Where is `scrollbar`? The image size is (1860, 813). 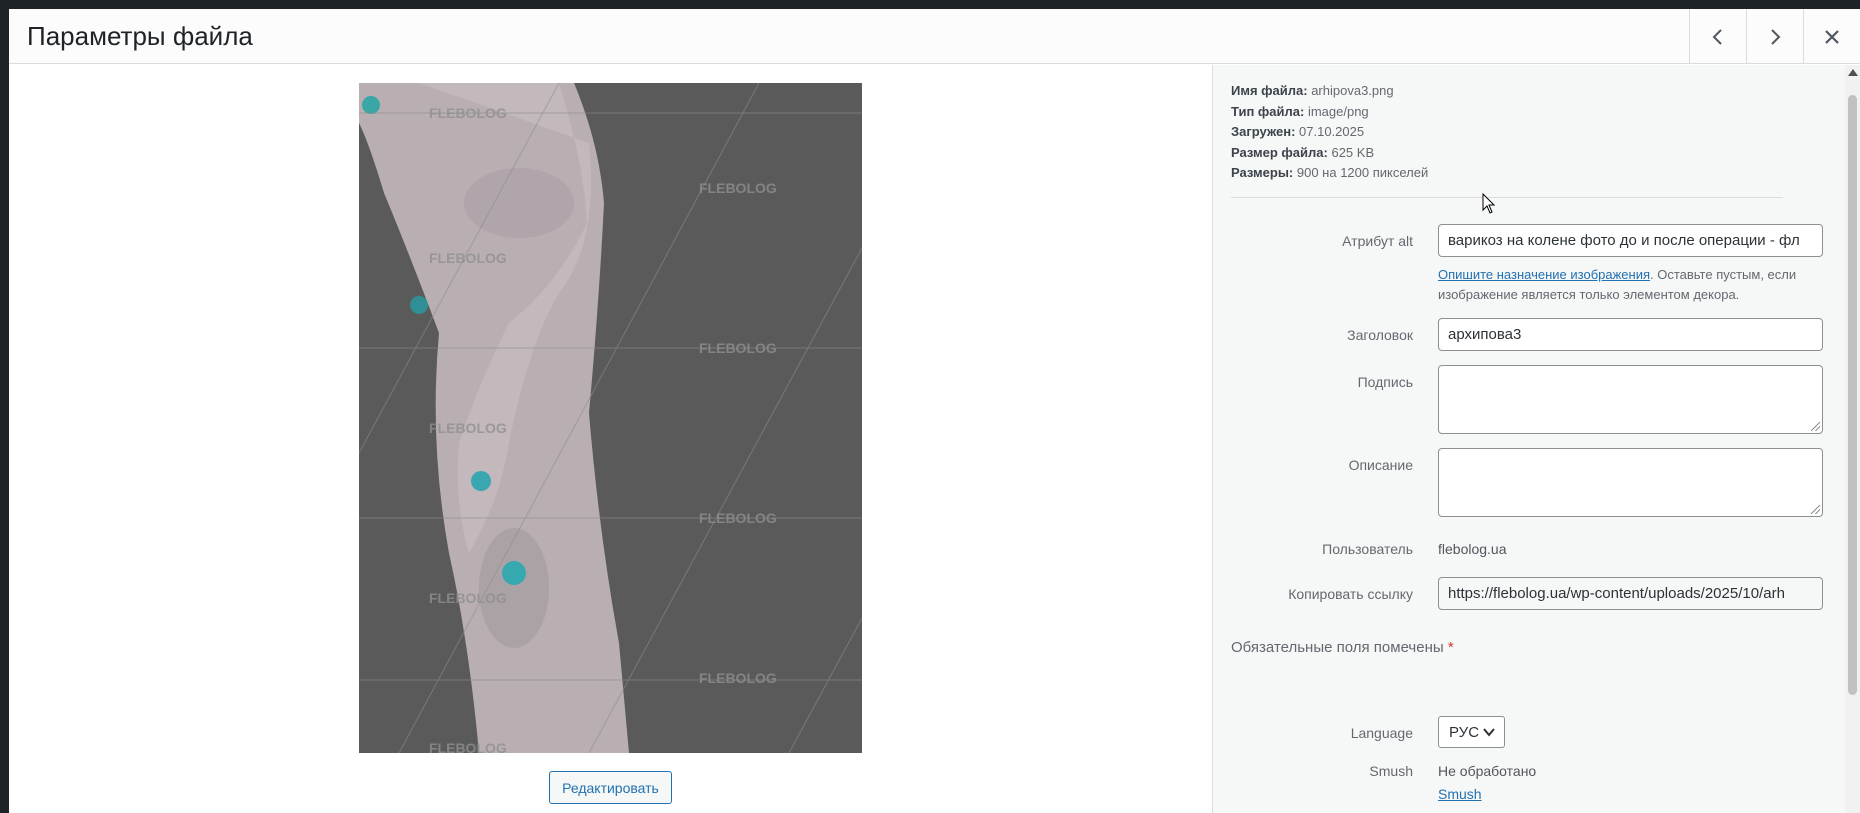
scrollbar is located at coordinates (1852, 439).